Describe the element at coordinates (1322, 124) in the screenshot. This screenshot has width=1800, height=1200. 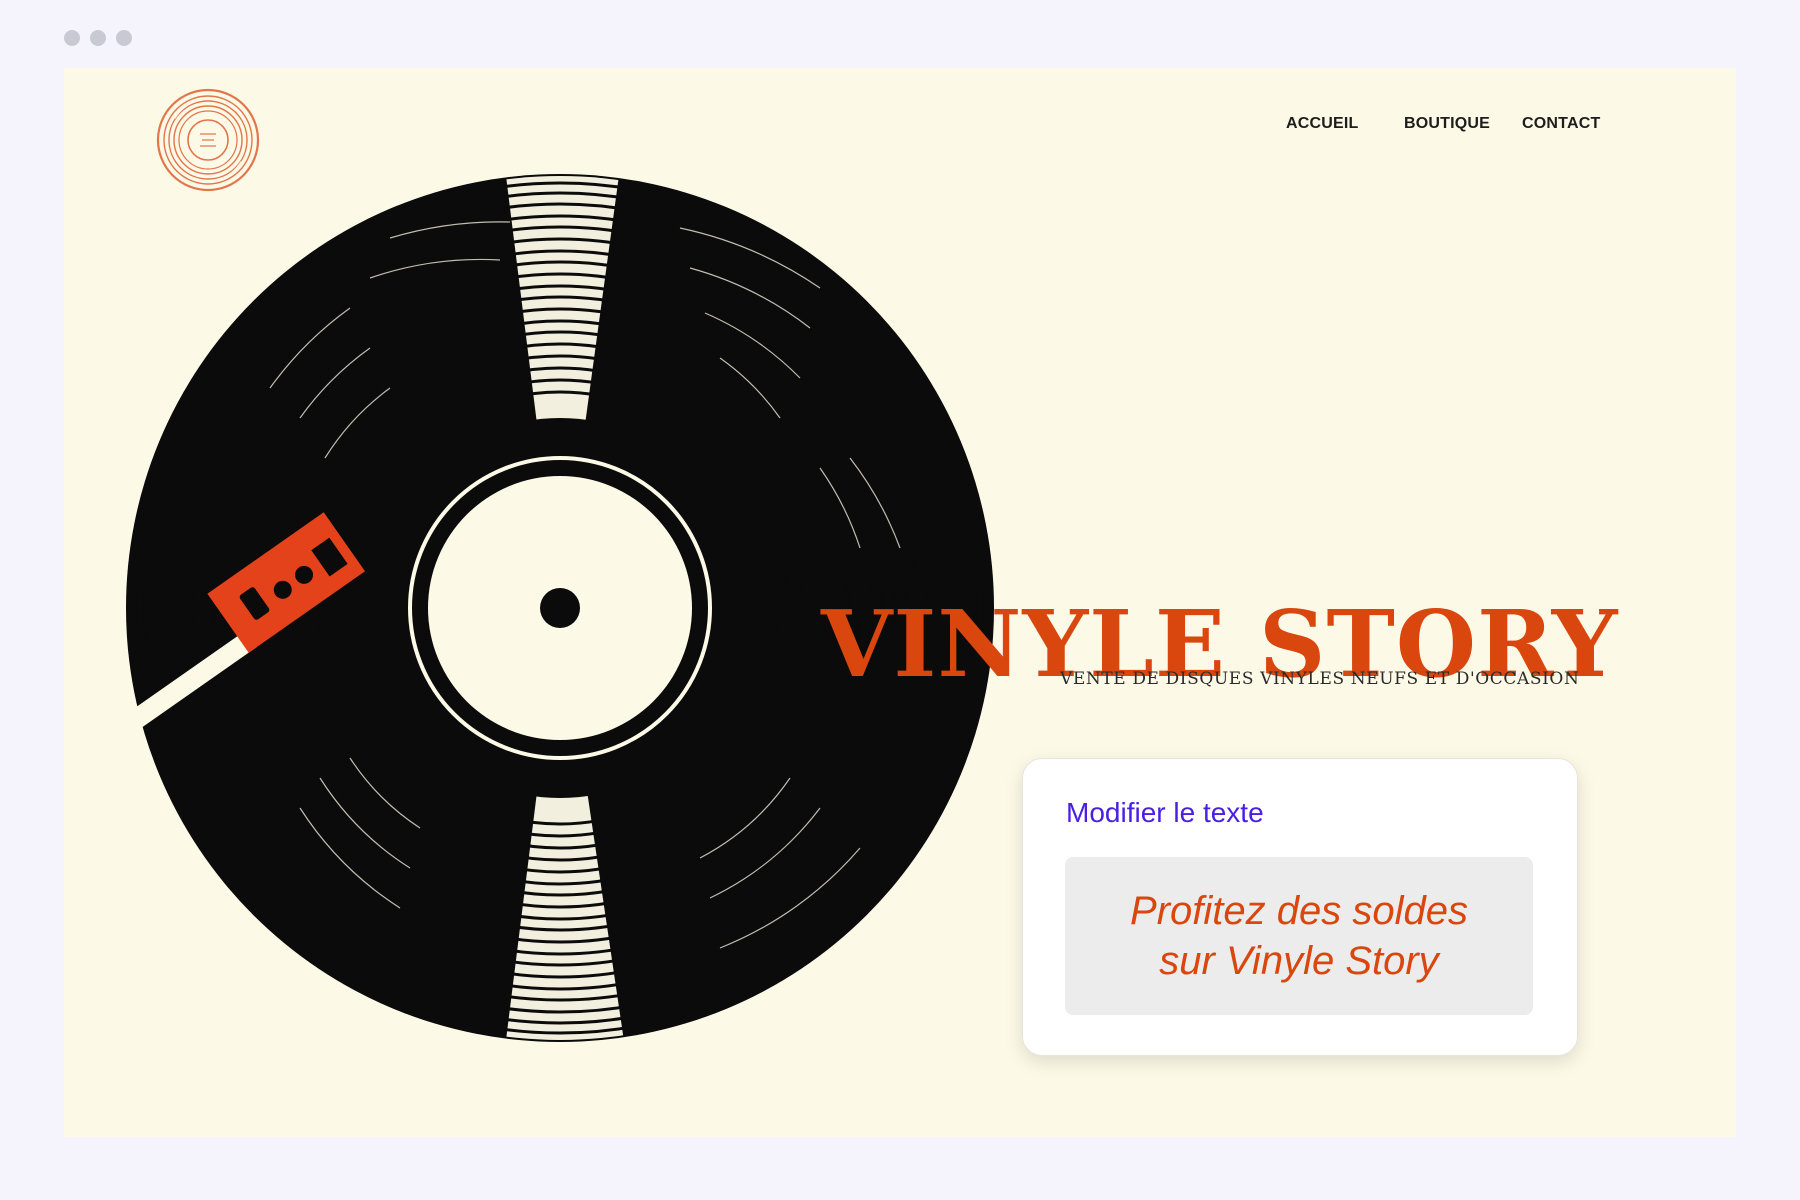
I see `nav-link-accueil: ACCUEIL` at that location.